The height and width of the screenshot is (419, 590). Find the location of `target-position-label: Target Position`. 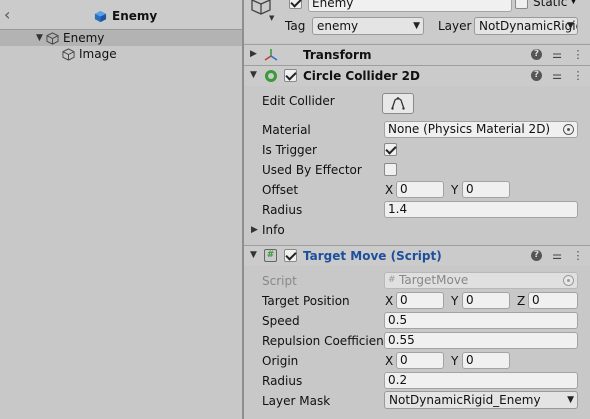

target-position-label: Target Position is located at coordinates (306, 301).